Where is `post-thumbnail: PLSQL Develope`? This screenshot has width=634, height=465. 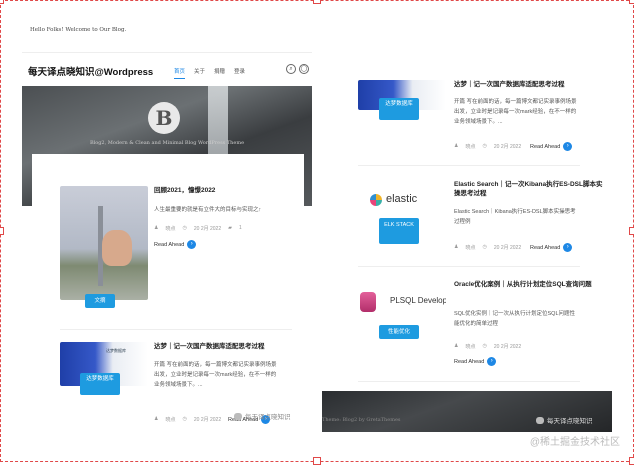 post-thumbnail: PLSQL Develope is located at coordinates (402, 304).